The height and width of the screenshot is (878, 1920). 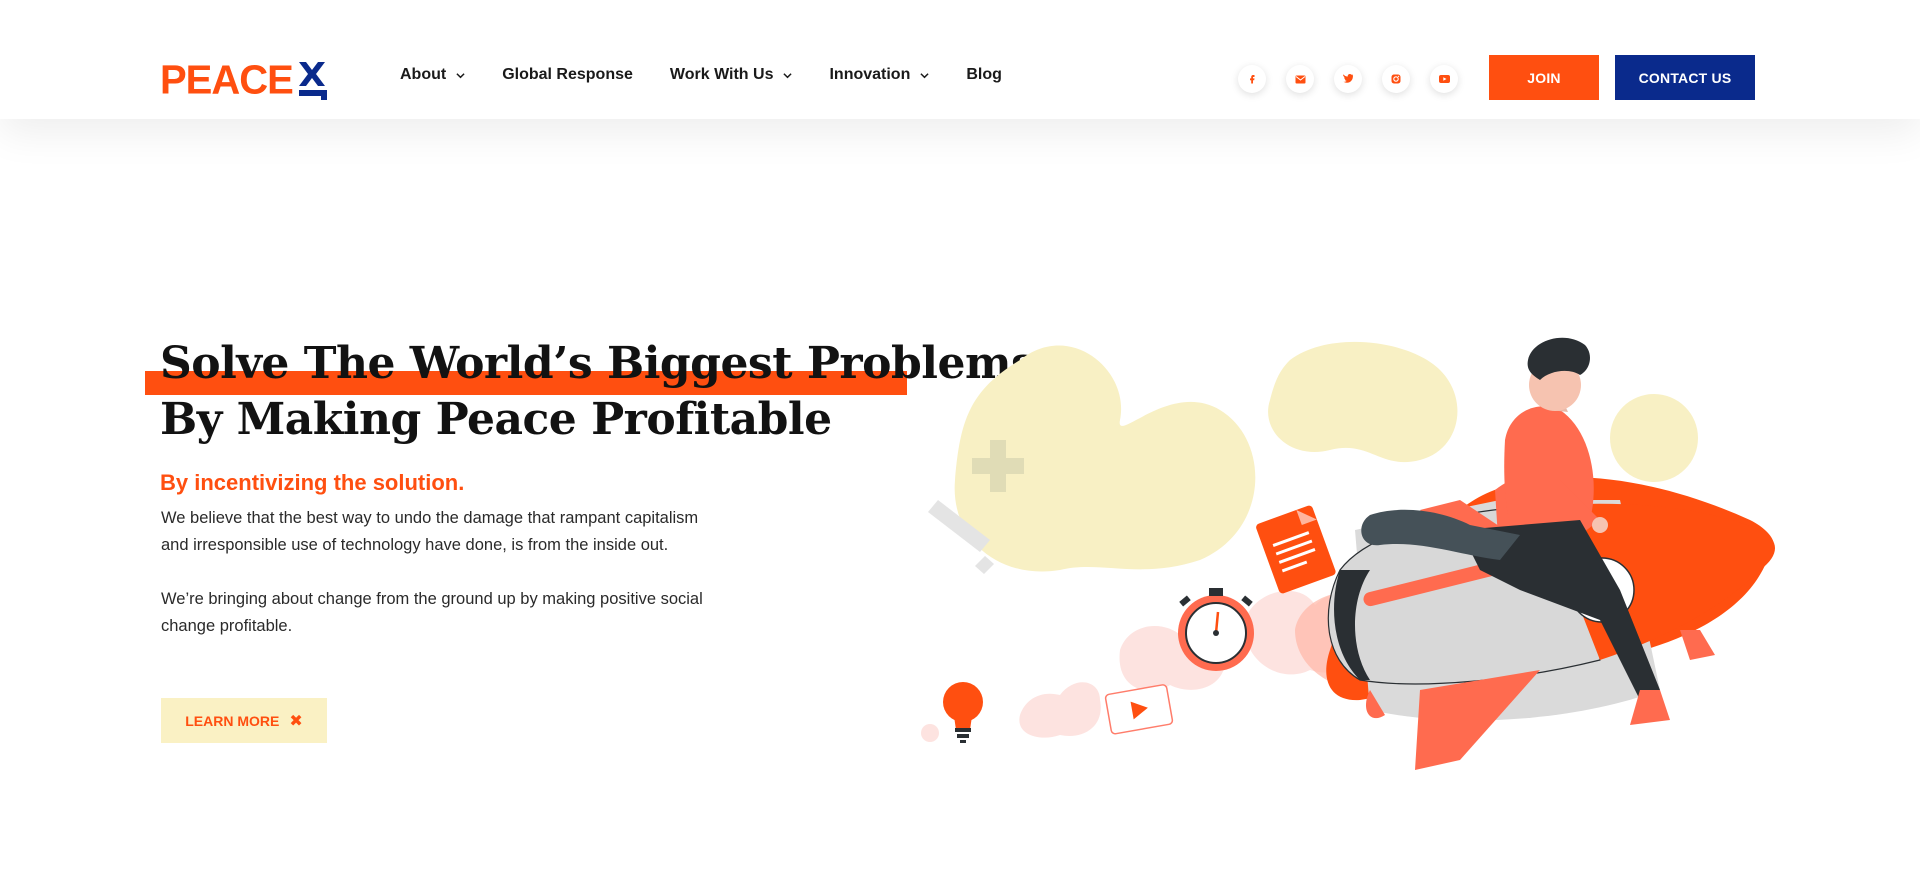 I want to click on youtube-icon, so click(x=1444, y=79).